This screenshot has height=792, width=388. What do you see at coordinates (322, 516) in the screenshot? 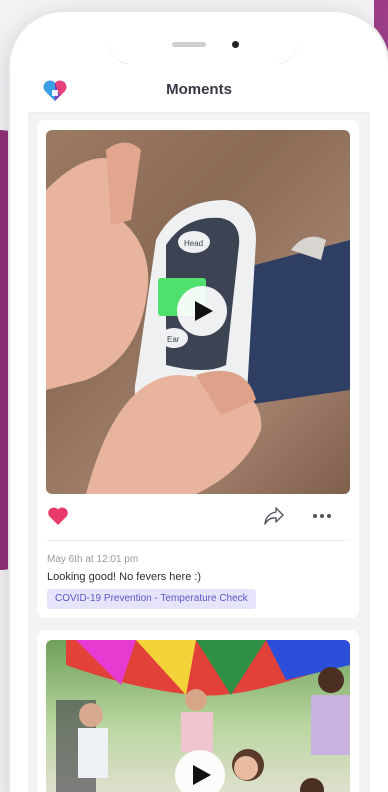
I see `more-options-icon` at bounding box center [322, 516].